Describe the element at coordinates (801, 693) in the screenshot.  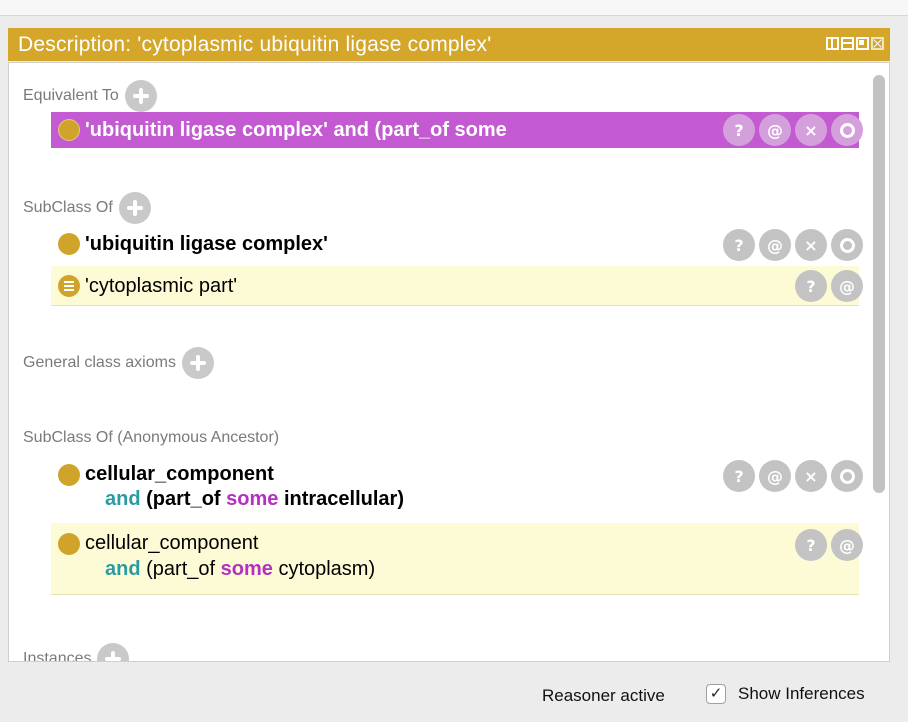
I see `show-inferences-label: Show Inferences` at that location.